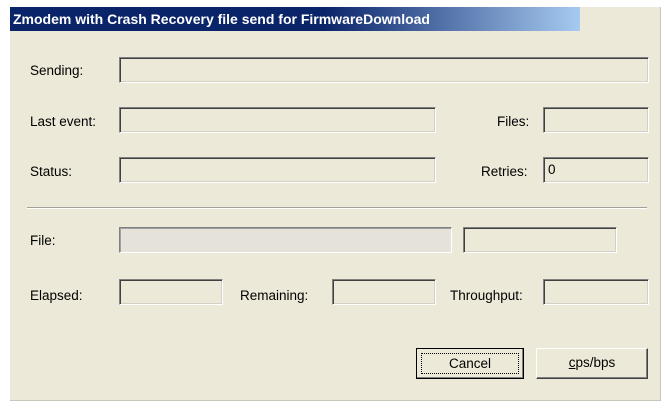 This screenshot has height=408, width=665. Describe the element at coordinates (540, 240) in the screenshot. I see `file-size-field` at that location.